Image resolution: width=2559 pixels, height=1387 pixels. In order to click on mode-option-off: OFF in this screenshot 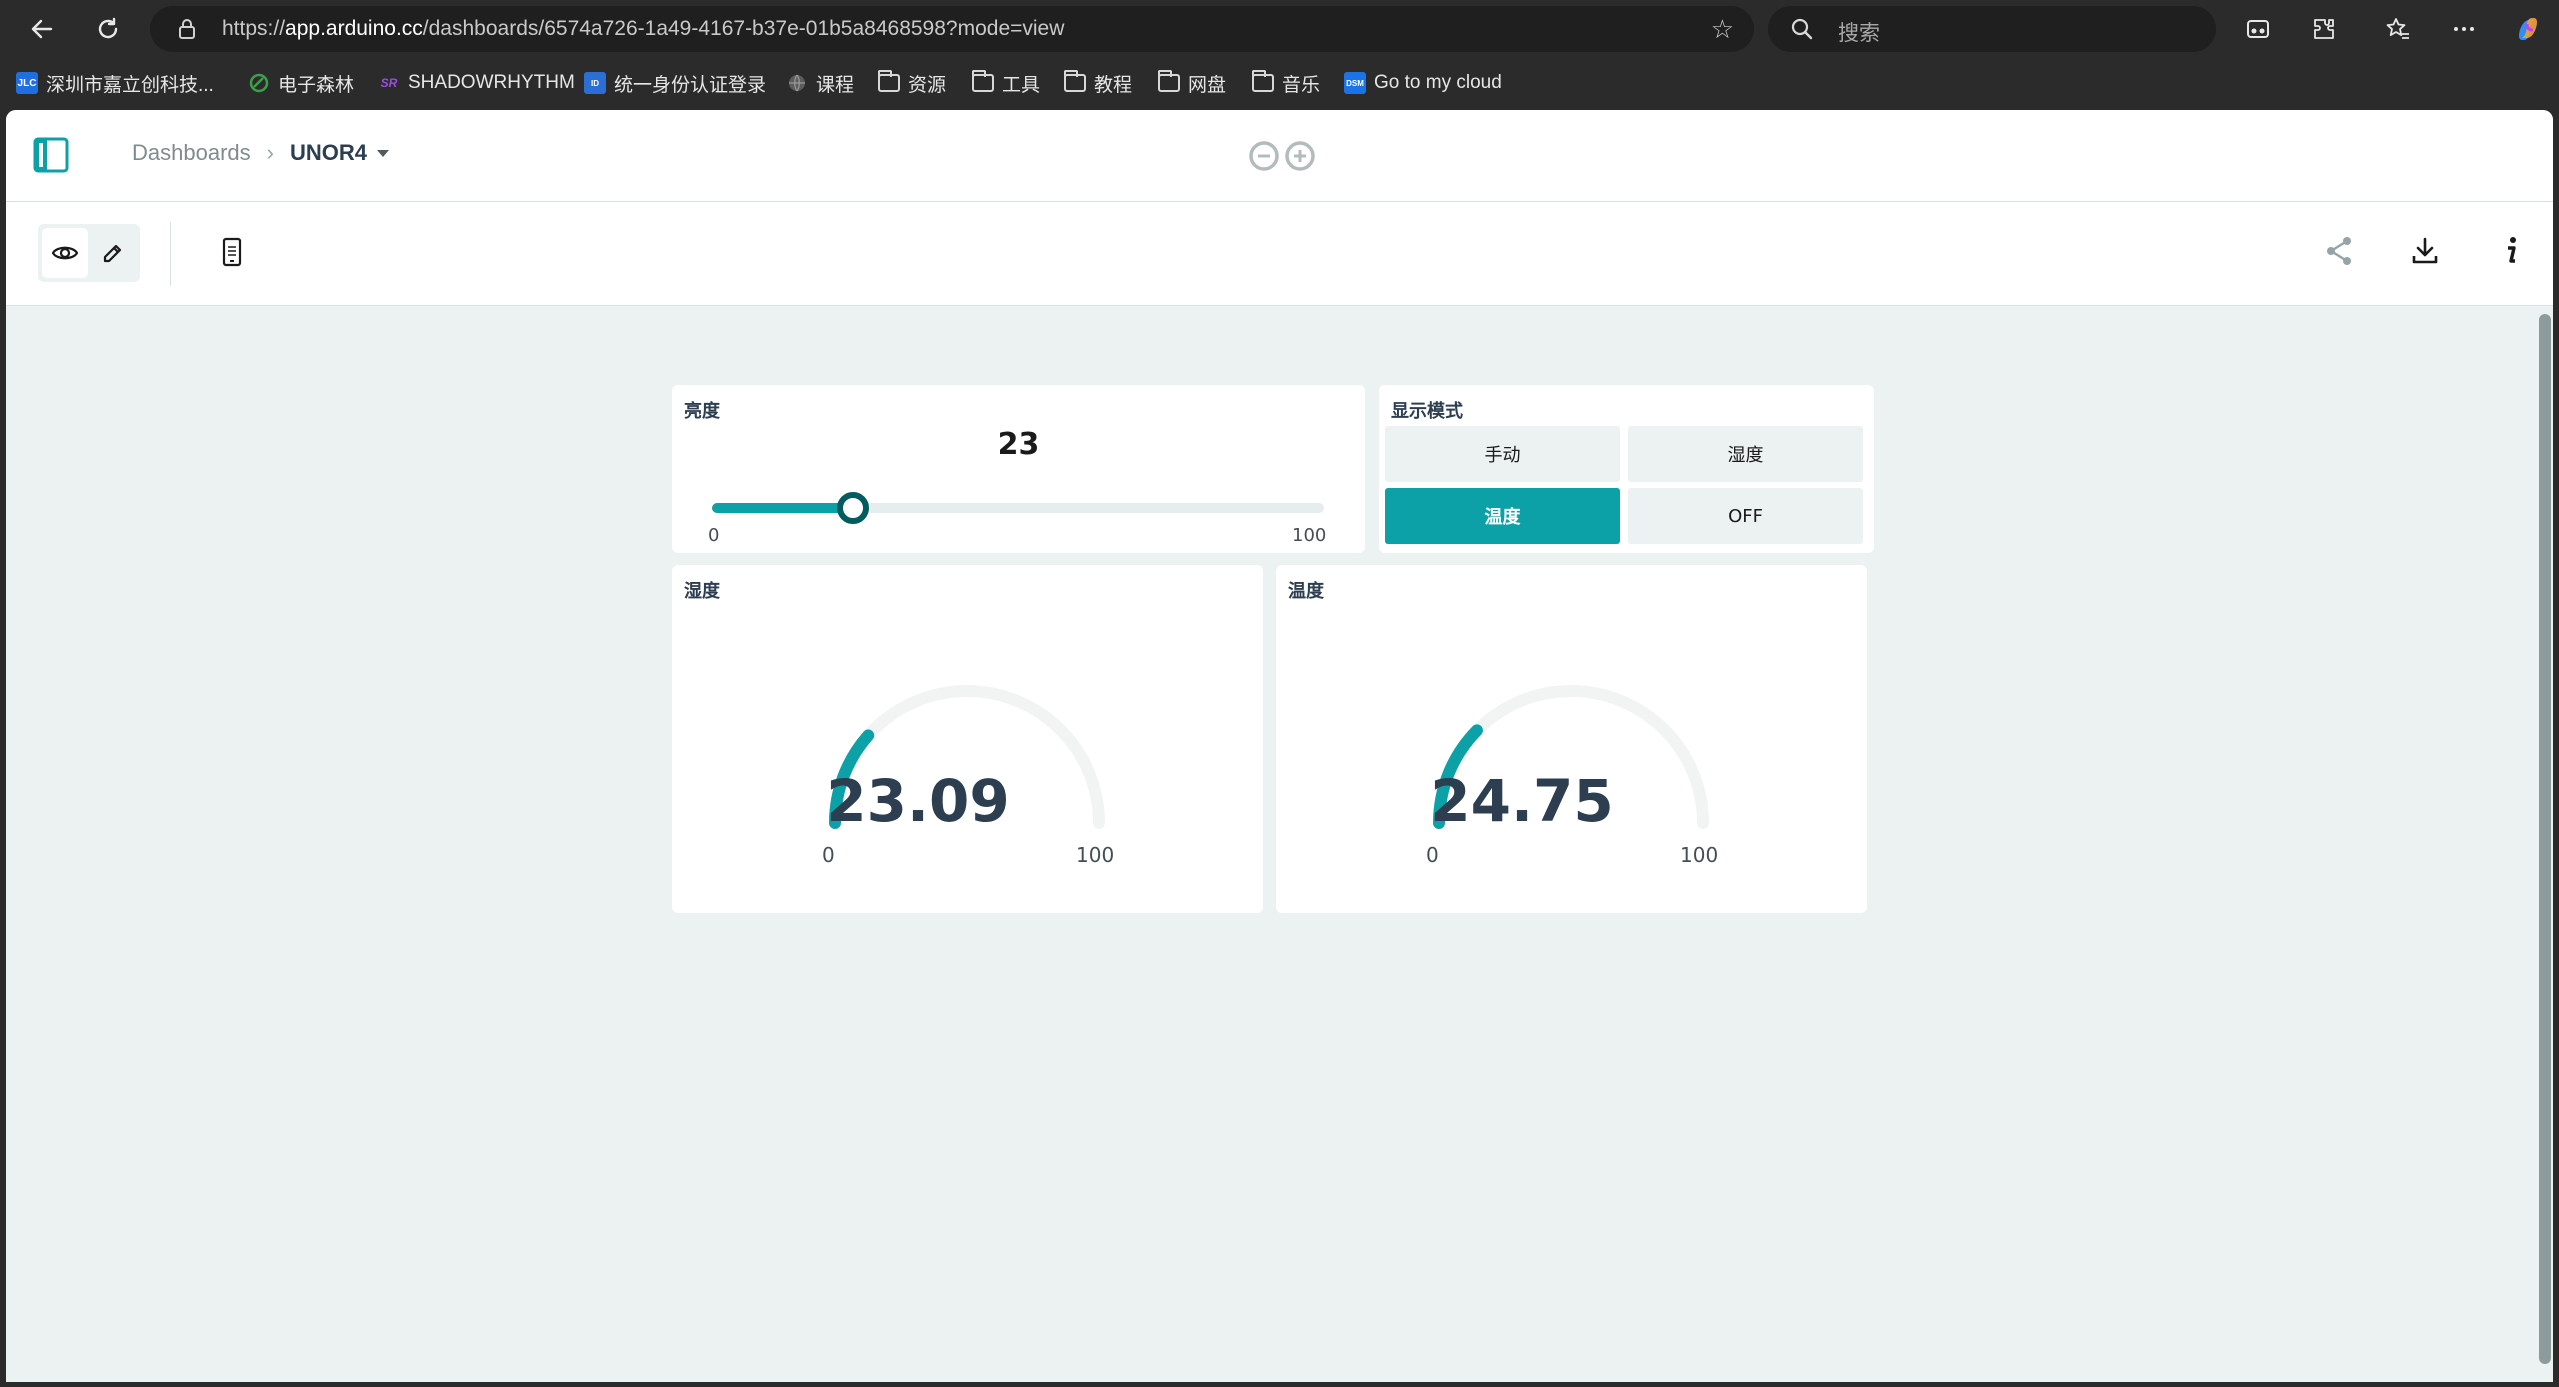, I will do `click(1745, 516)`.